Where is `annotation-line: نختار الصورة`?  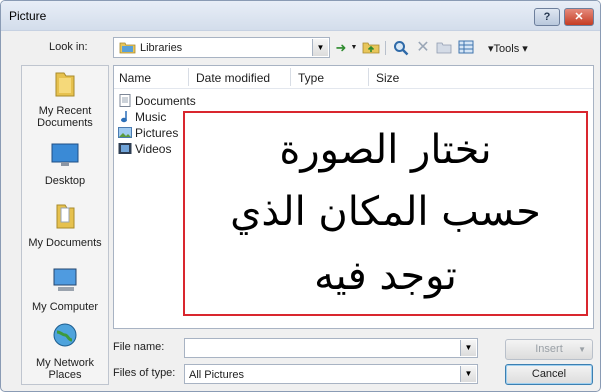
annotation-line: نختار الصورة is located at coordinates (385, 150).